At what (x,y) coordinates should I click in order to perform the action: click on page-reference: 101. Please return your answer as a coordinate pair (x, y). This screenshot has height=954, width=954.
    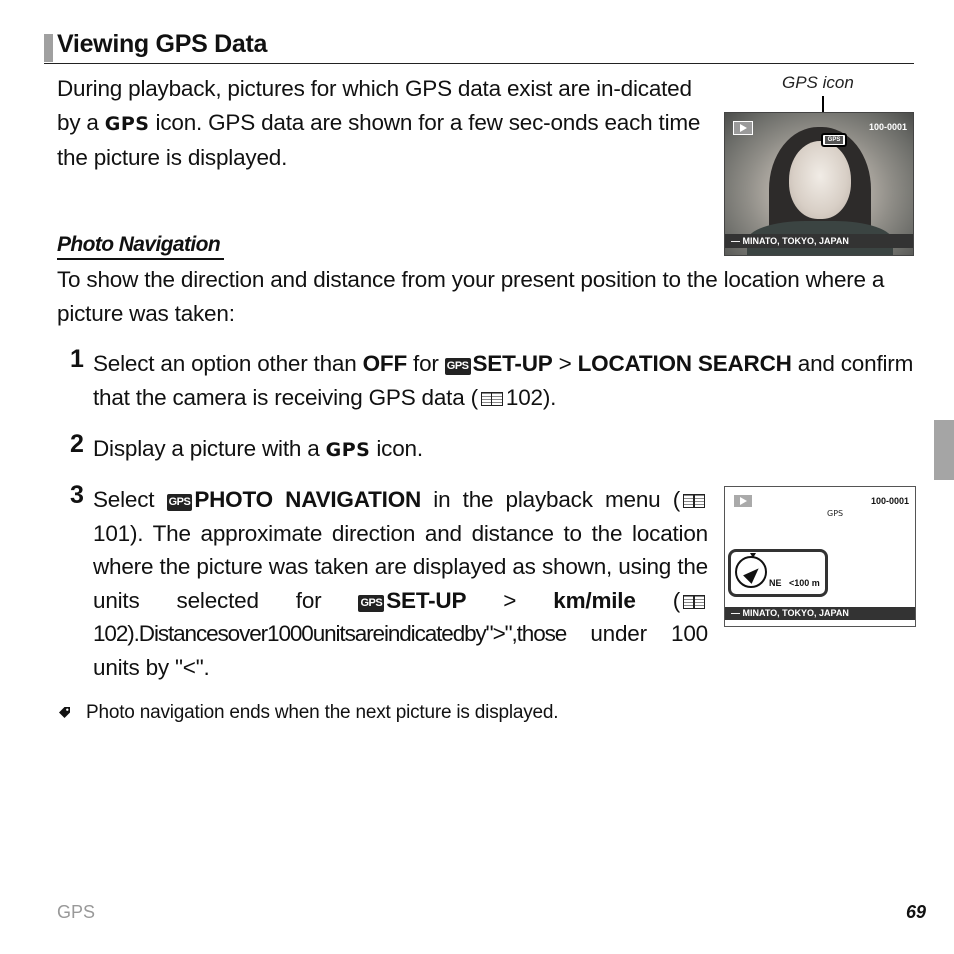
    Looking at the image, I should click on (111, 533).